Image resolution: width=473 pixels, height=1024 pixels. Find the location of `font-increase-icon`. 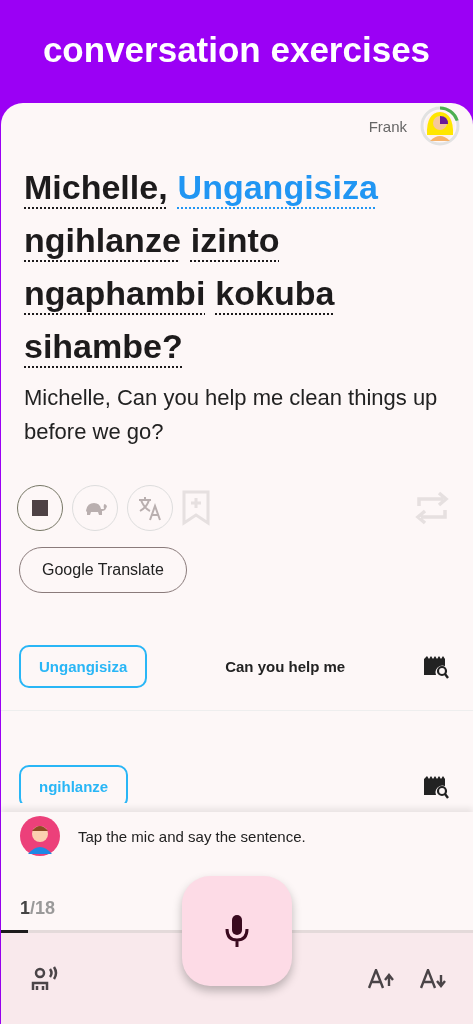

font-increase-icon is located at coordinates (381, 978).